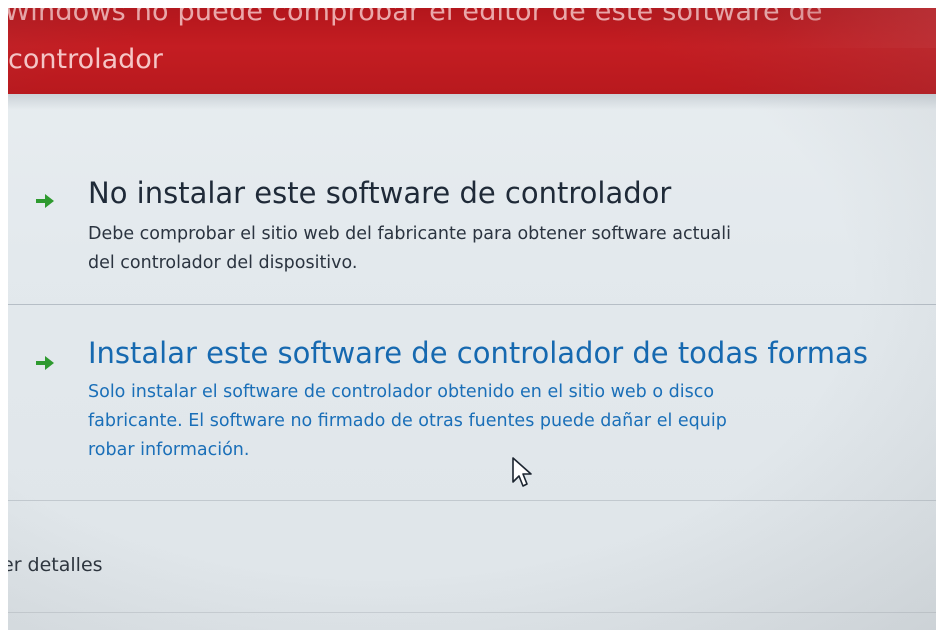 This screenshot has height=630, width=936. What do you see at coordinates (472, 102) in the screenshot?
I see `header-shadow` at bounding box center [472, 102].